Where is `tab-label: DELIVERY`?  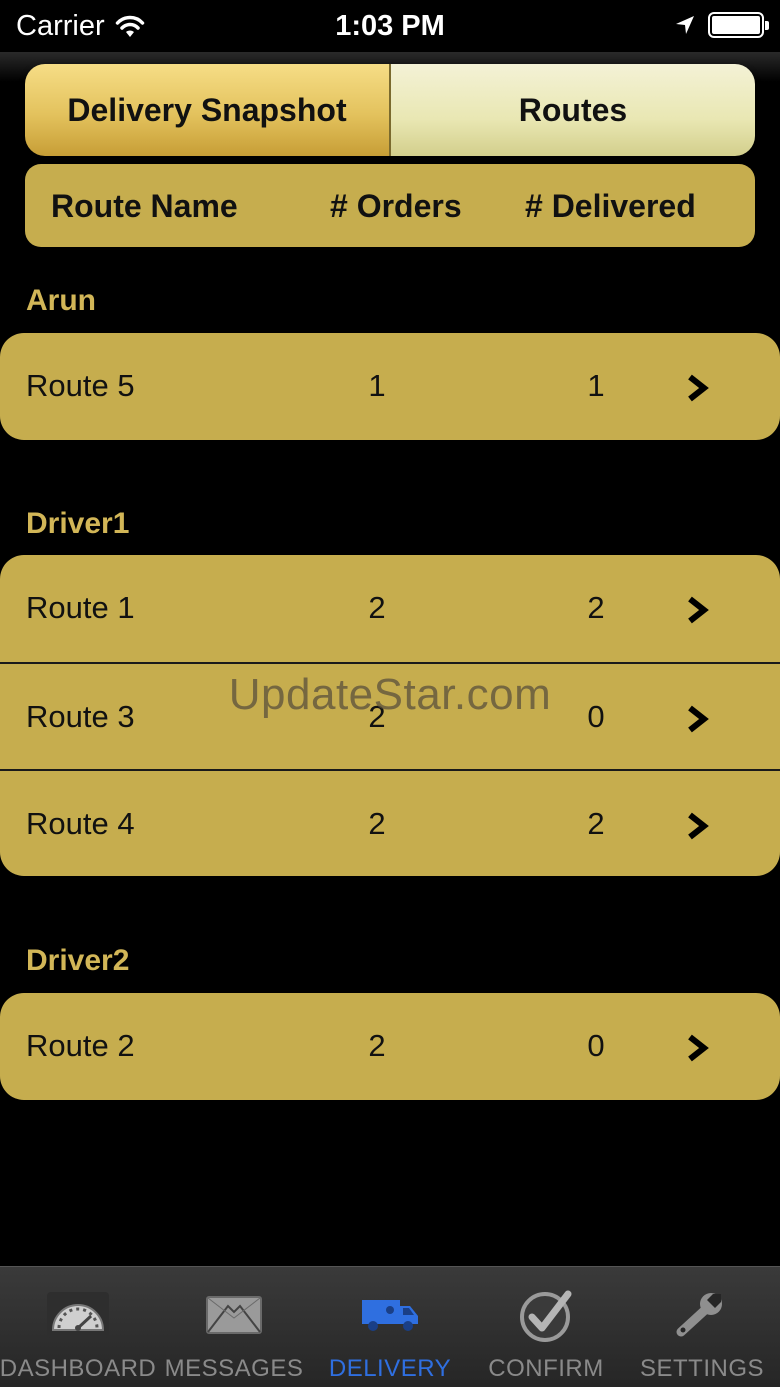 tab-label: DELIVERY is located at coordinates (390, 1368).